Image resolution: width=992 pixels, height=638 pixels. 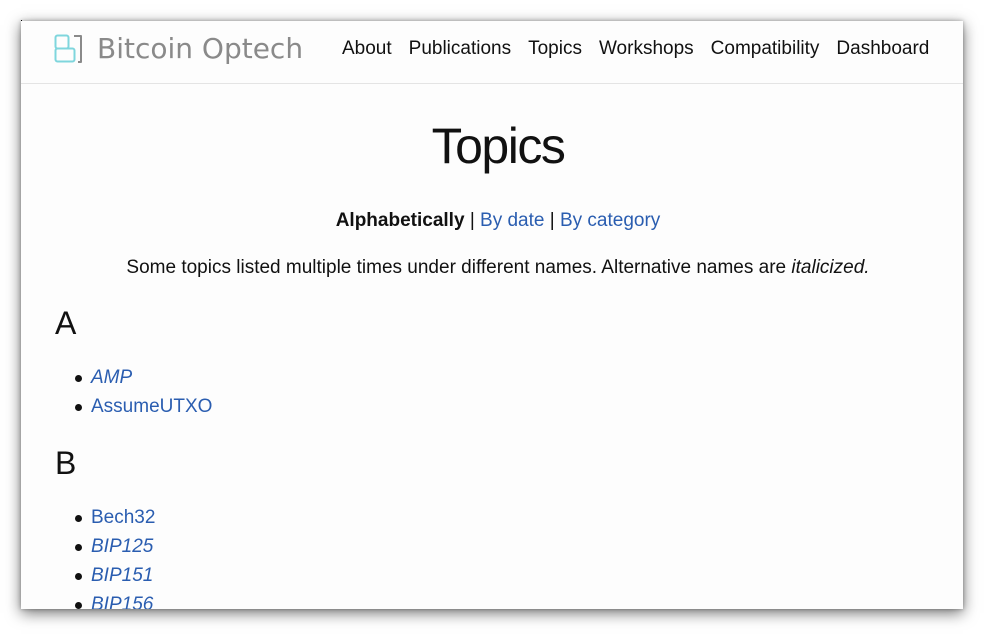 I want to click on section-letter-a: A, so click(x=66, y=323).